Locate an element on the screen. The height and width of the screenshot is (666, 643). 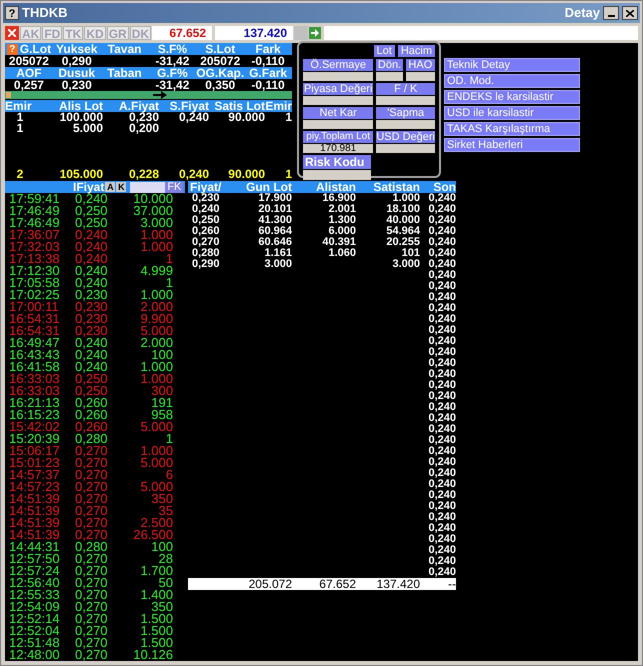
table-cell: 0,270 is located at coordinates (206, 242).